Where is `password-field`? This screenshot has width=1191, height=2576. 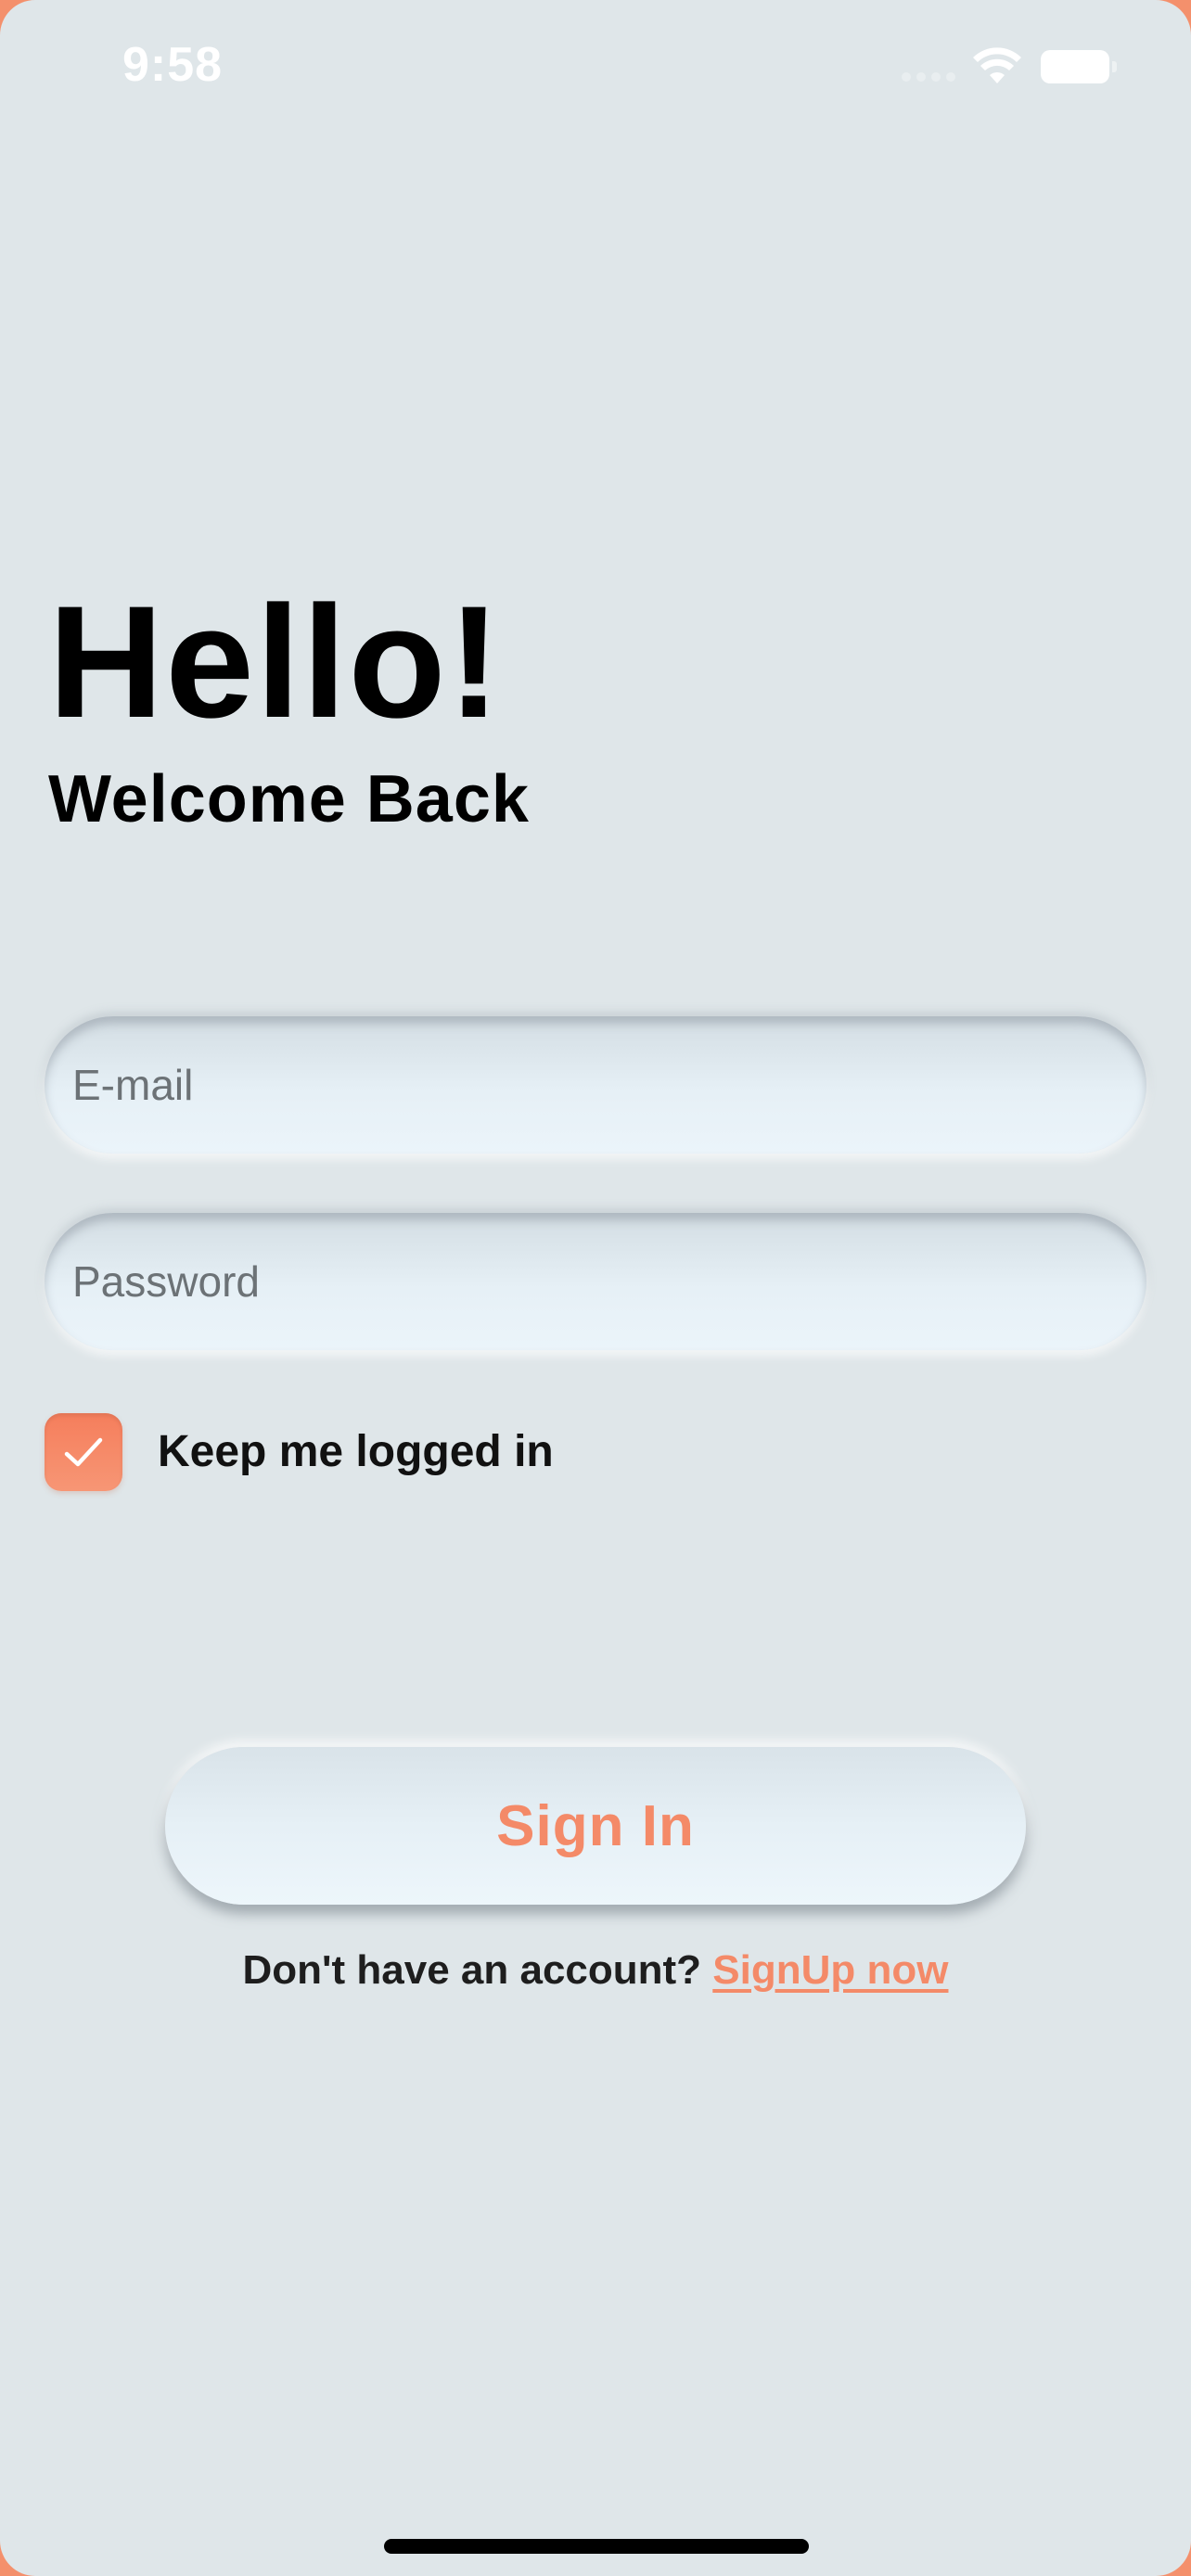
password-field is located at coordinates (595, 1281).